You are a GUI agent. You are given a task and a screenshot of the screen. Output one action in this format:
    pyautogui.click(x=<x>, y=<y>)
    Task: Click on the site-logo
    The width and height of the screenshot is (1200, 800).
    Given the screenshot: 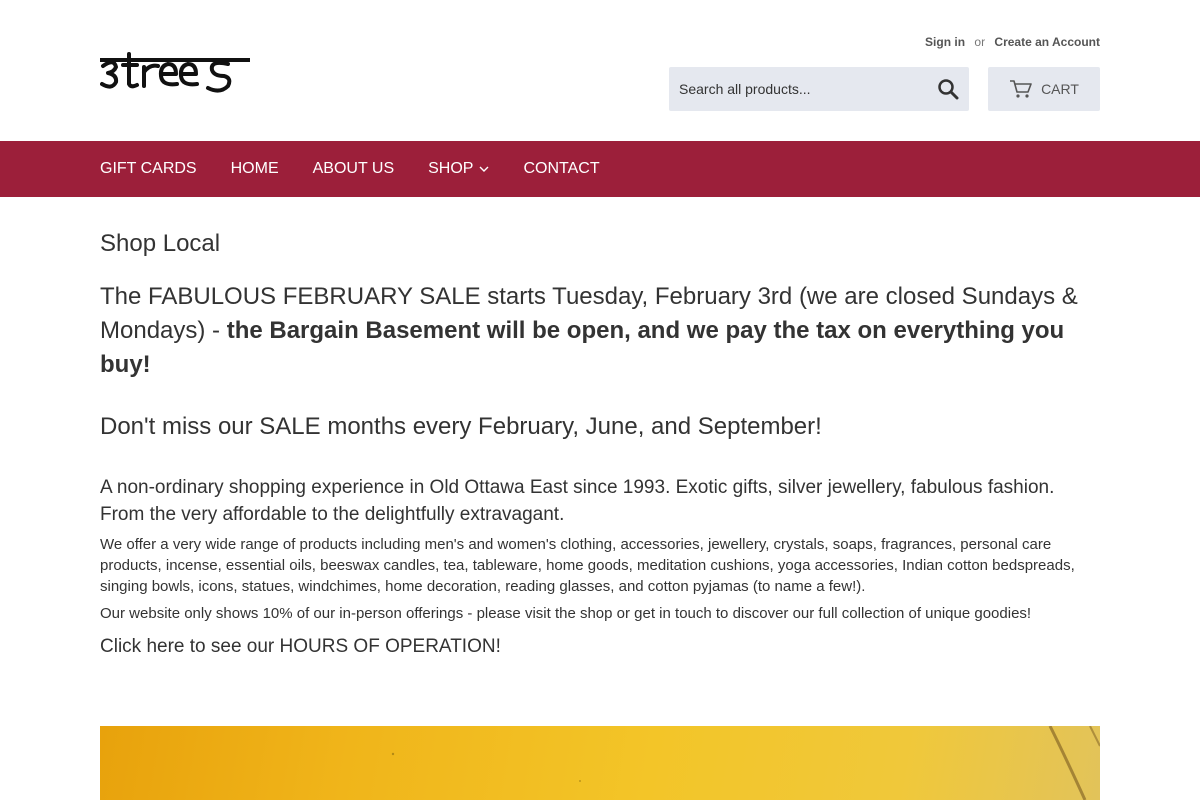 What is the action you would take?
    pyautogui.click(x=176, y=72)
    